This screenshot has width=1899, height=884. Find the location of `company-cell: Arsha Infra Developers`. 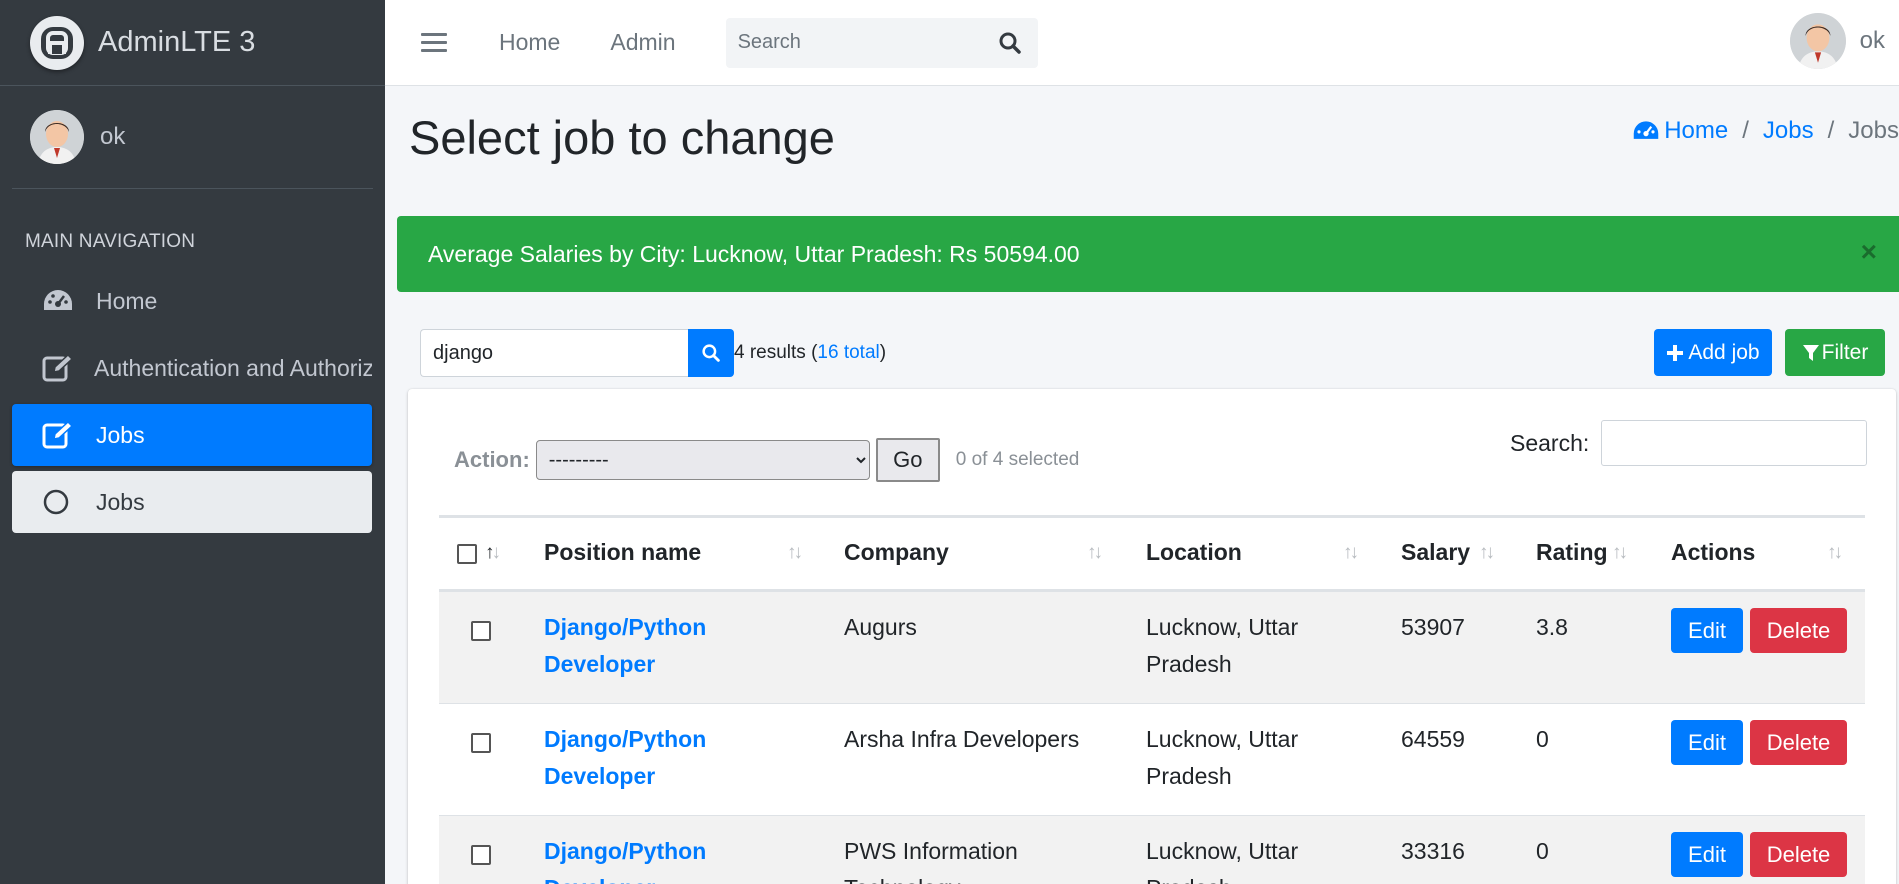

company-cell: Arsha Infra Developers is located at coordinates (962, 739).